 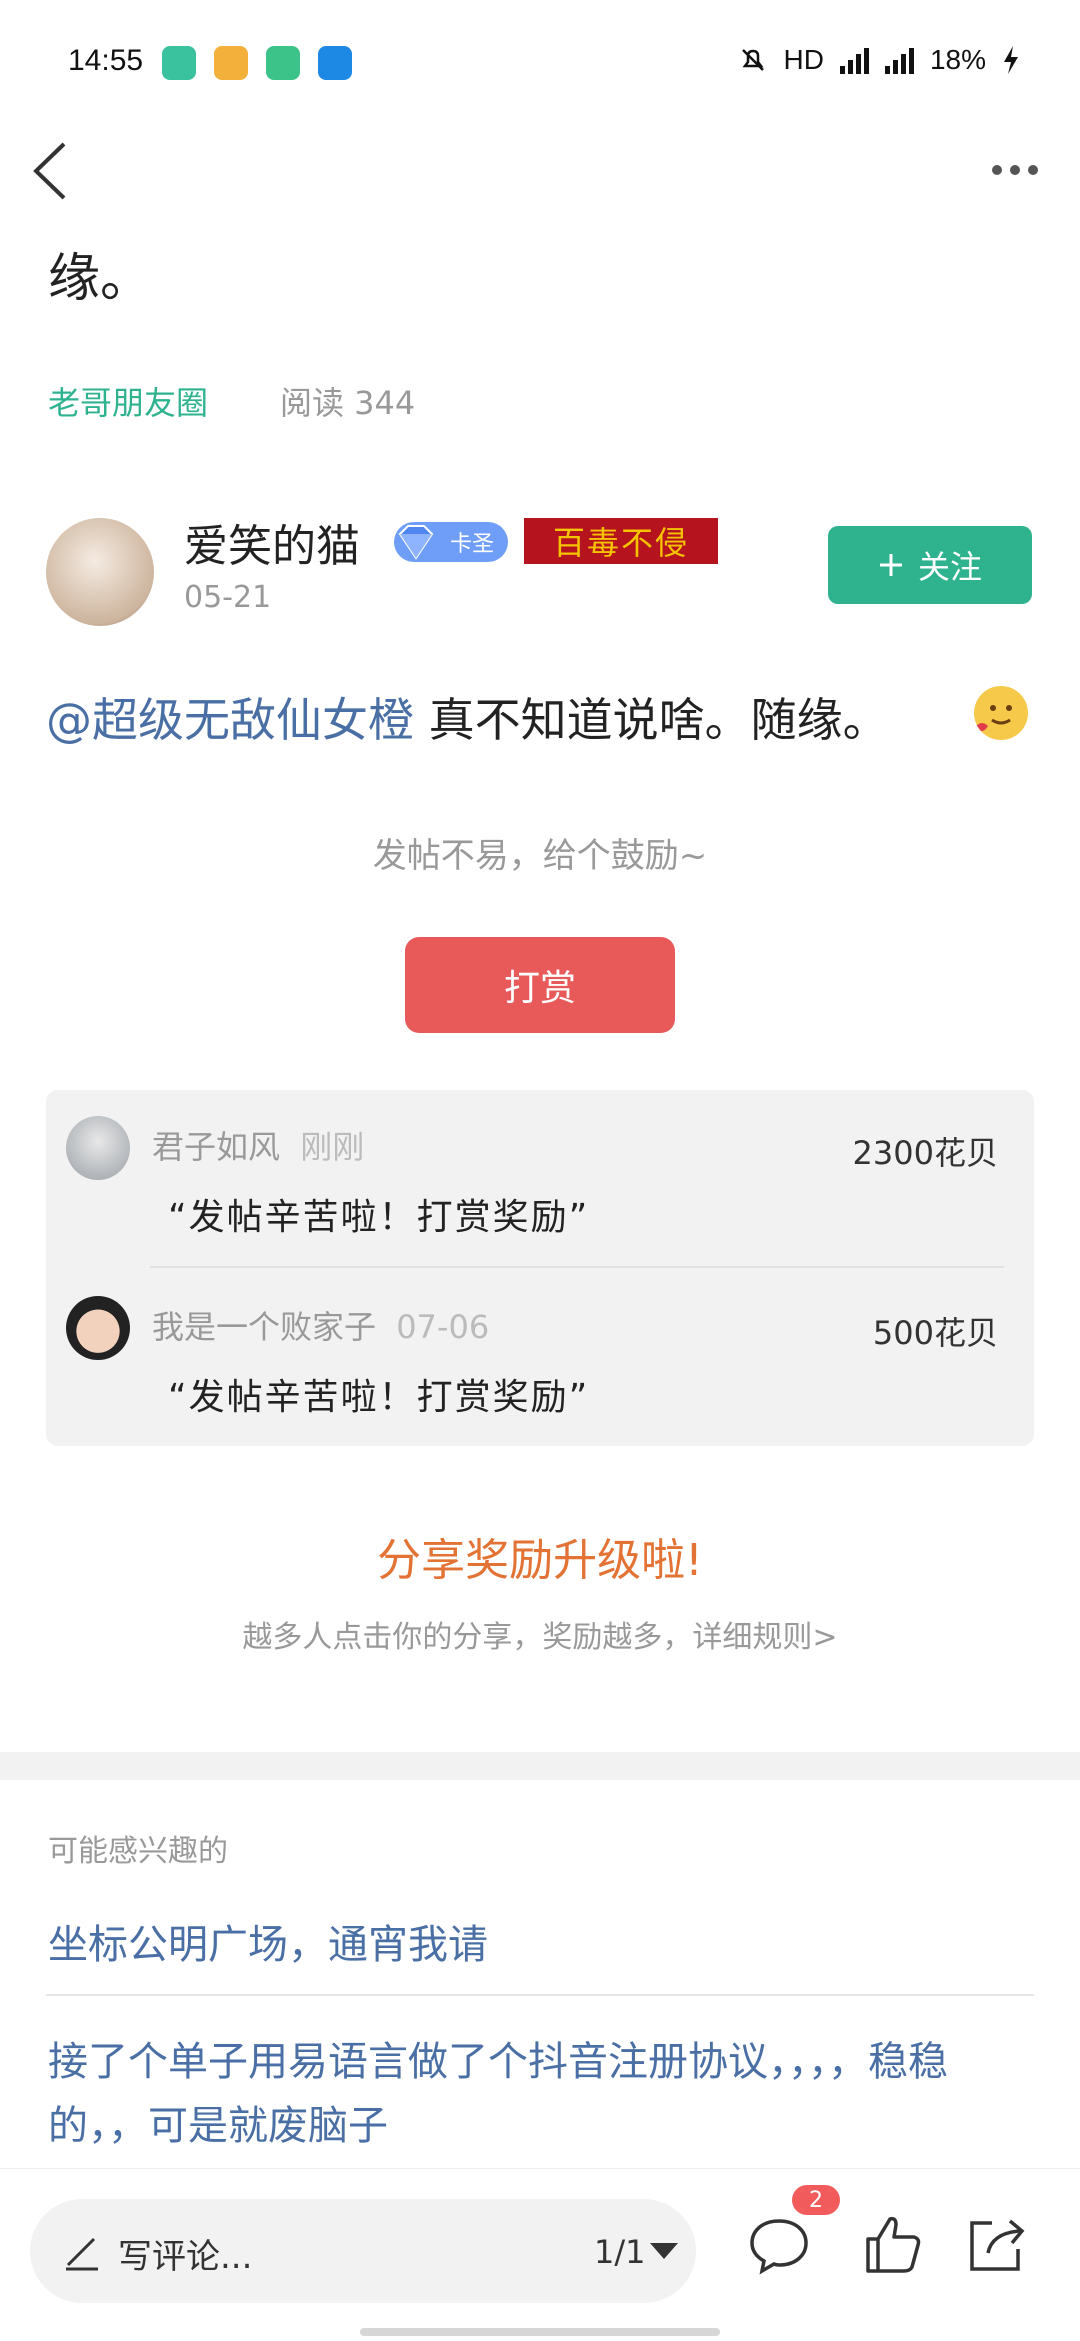 I want to click on recommend-divider, so click(x=540, y=1995).